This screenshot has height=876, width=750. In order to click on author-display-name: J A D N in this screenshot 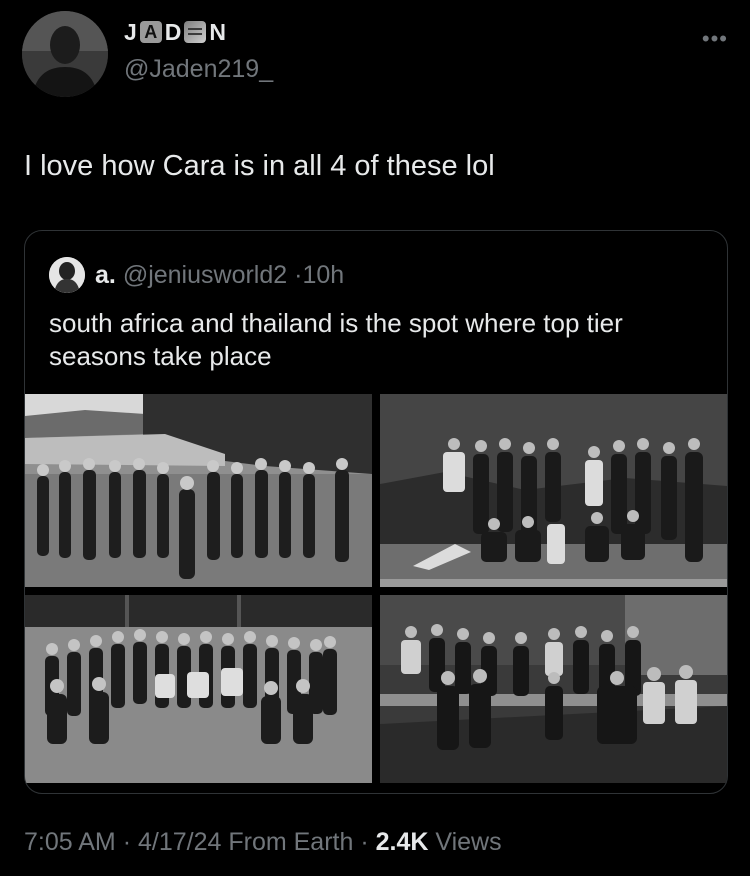, I will do `click(175, 32)`.